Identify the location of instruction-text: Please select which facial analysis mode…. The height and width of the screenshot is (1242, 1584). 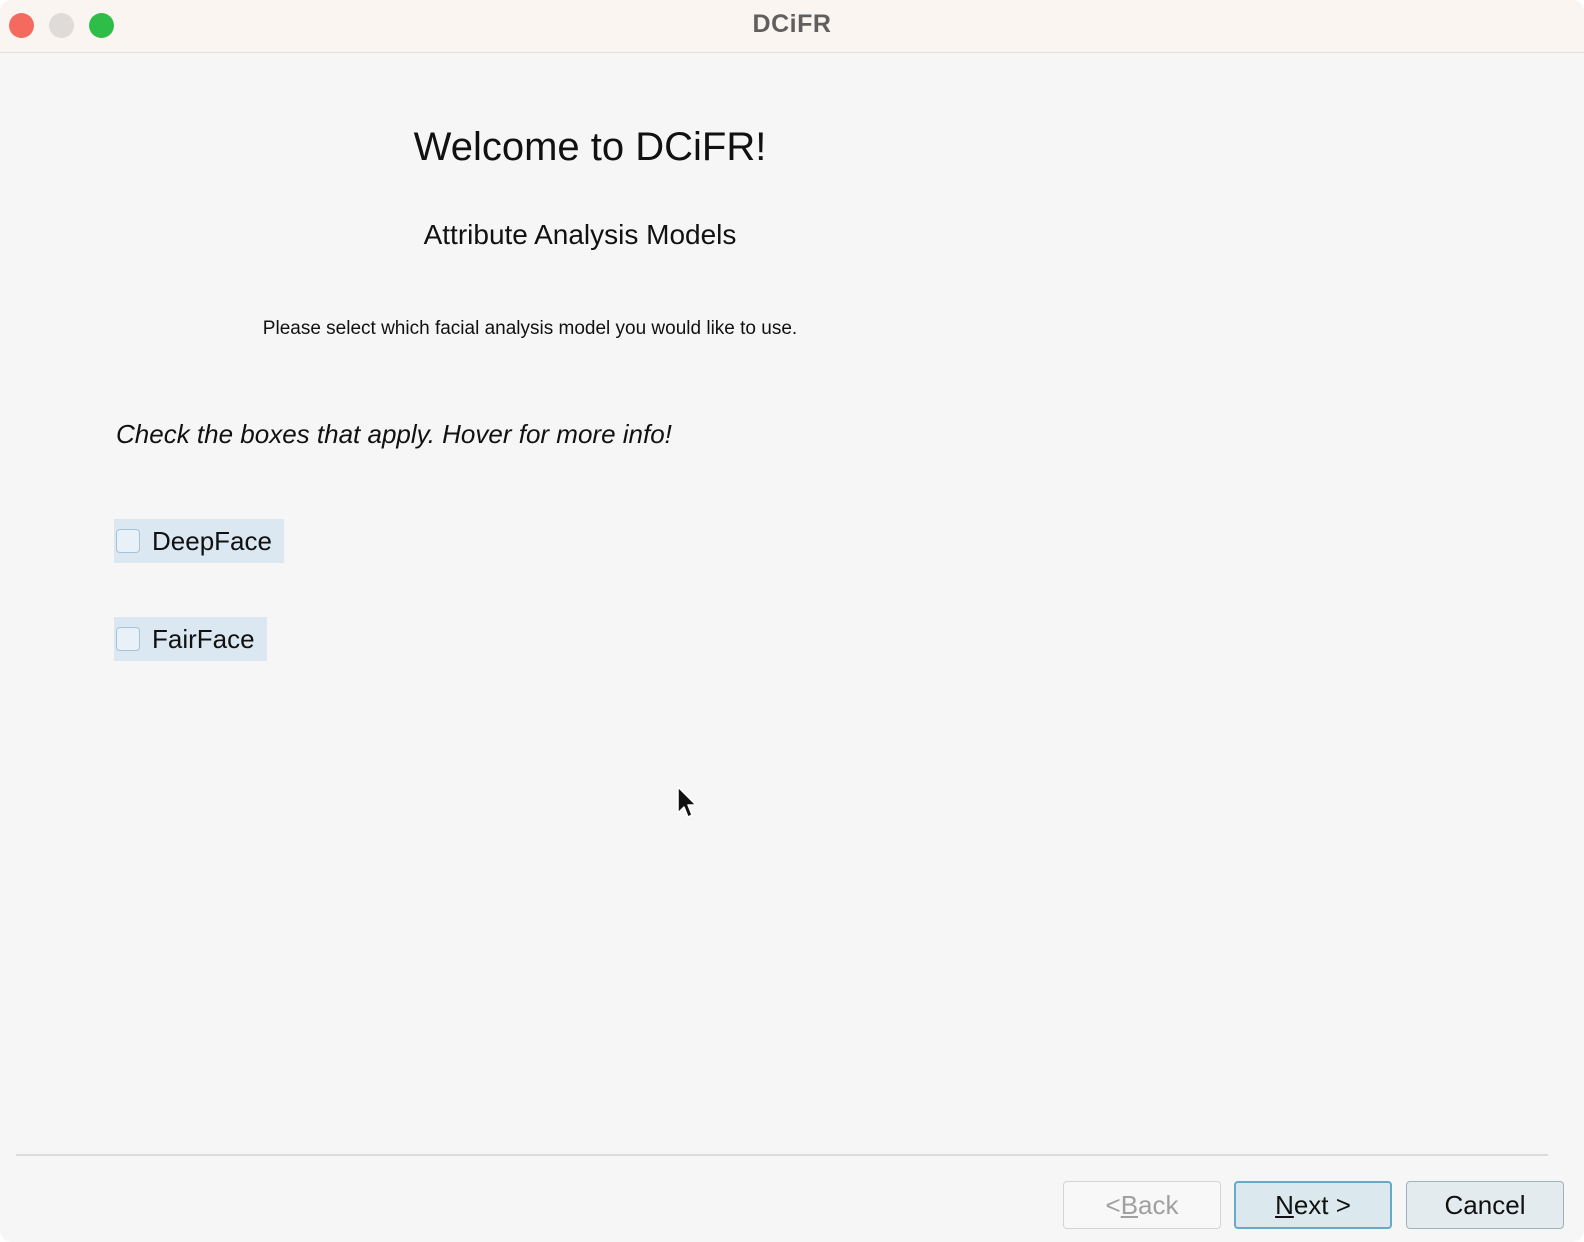
(530, 328).